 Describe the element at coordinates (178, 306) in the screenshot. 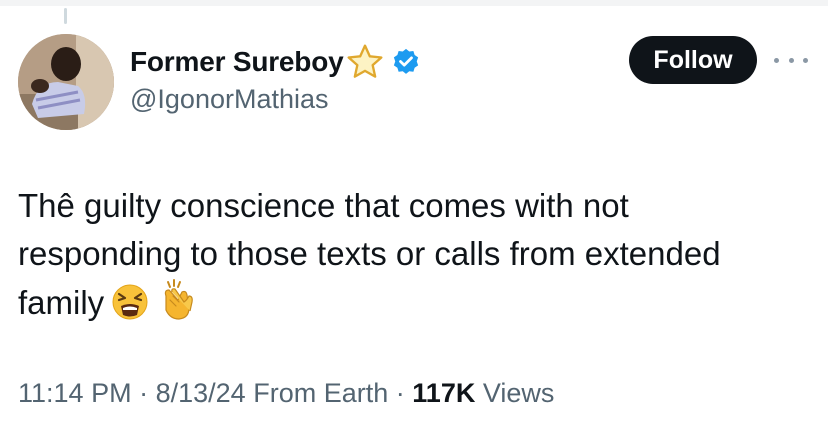

I see `clapping-hands-emoji` at that location.